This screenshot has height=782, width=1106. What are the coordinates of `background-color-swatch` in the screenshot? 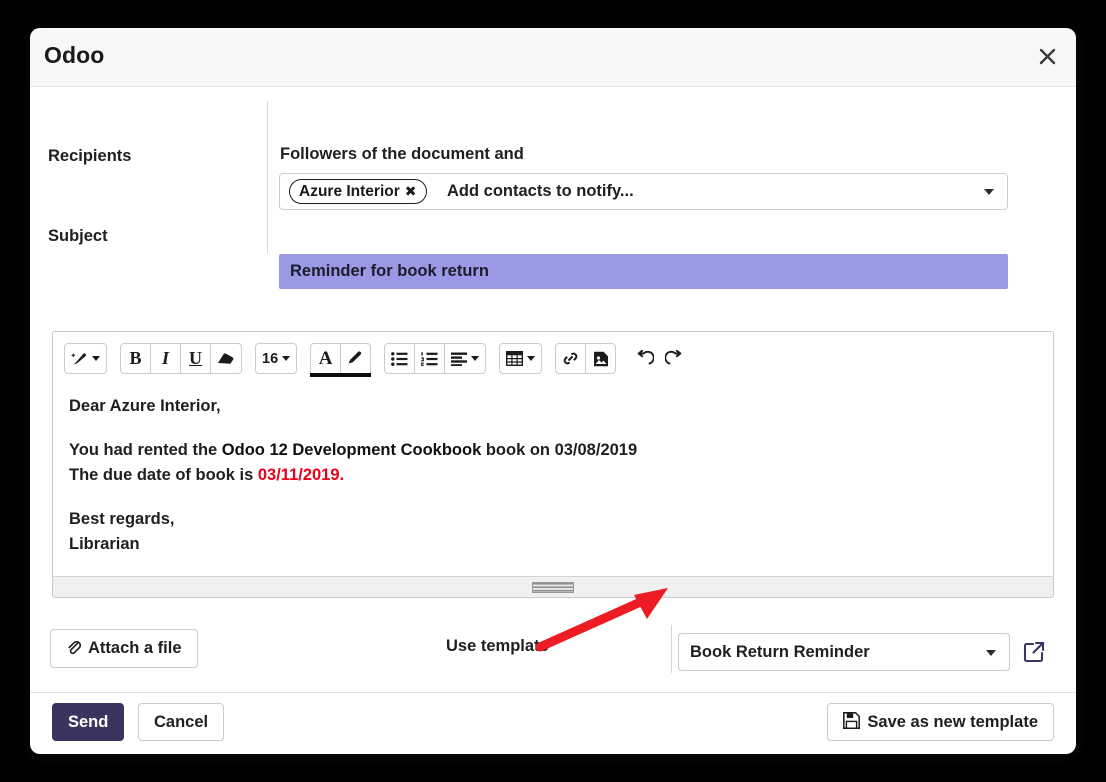 It's located at (356, 375).